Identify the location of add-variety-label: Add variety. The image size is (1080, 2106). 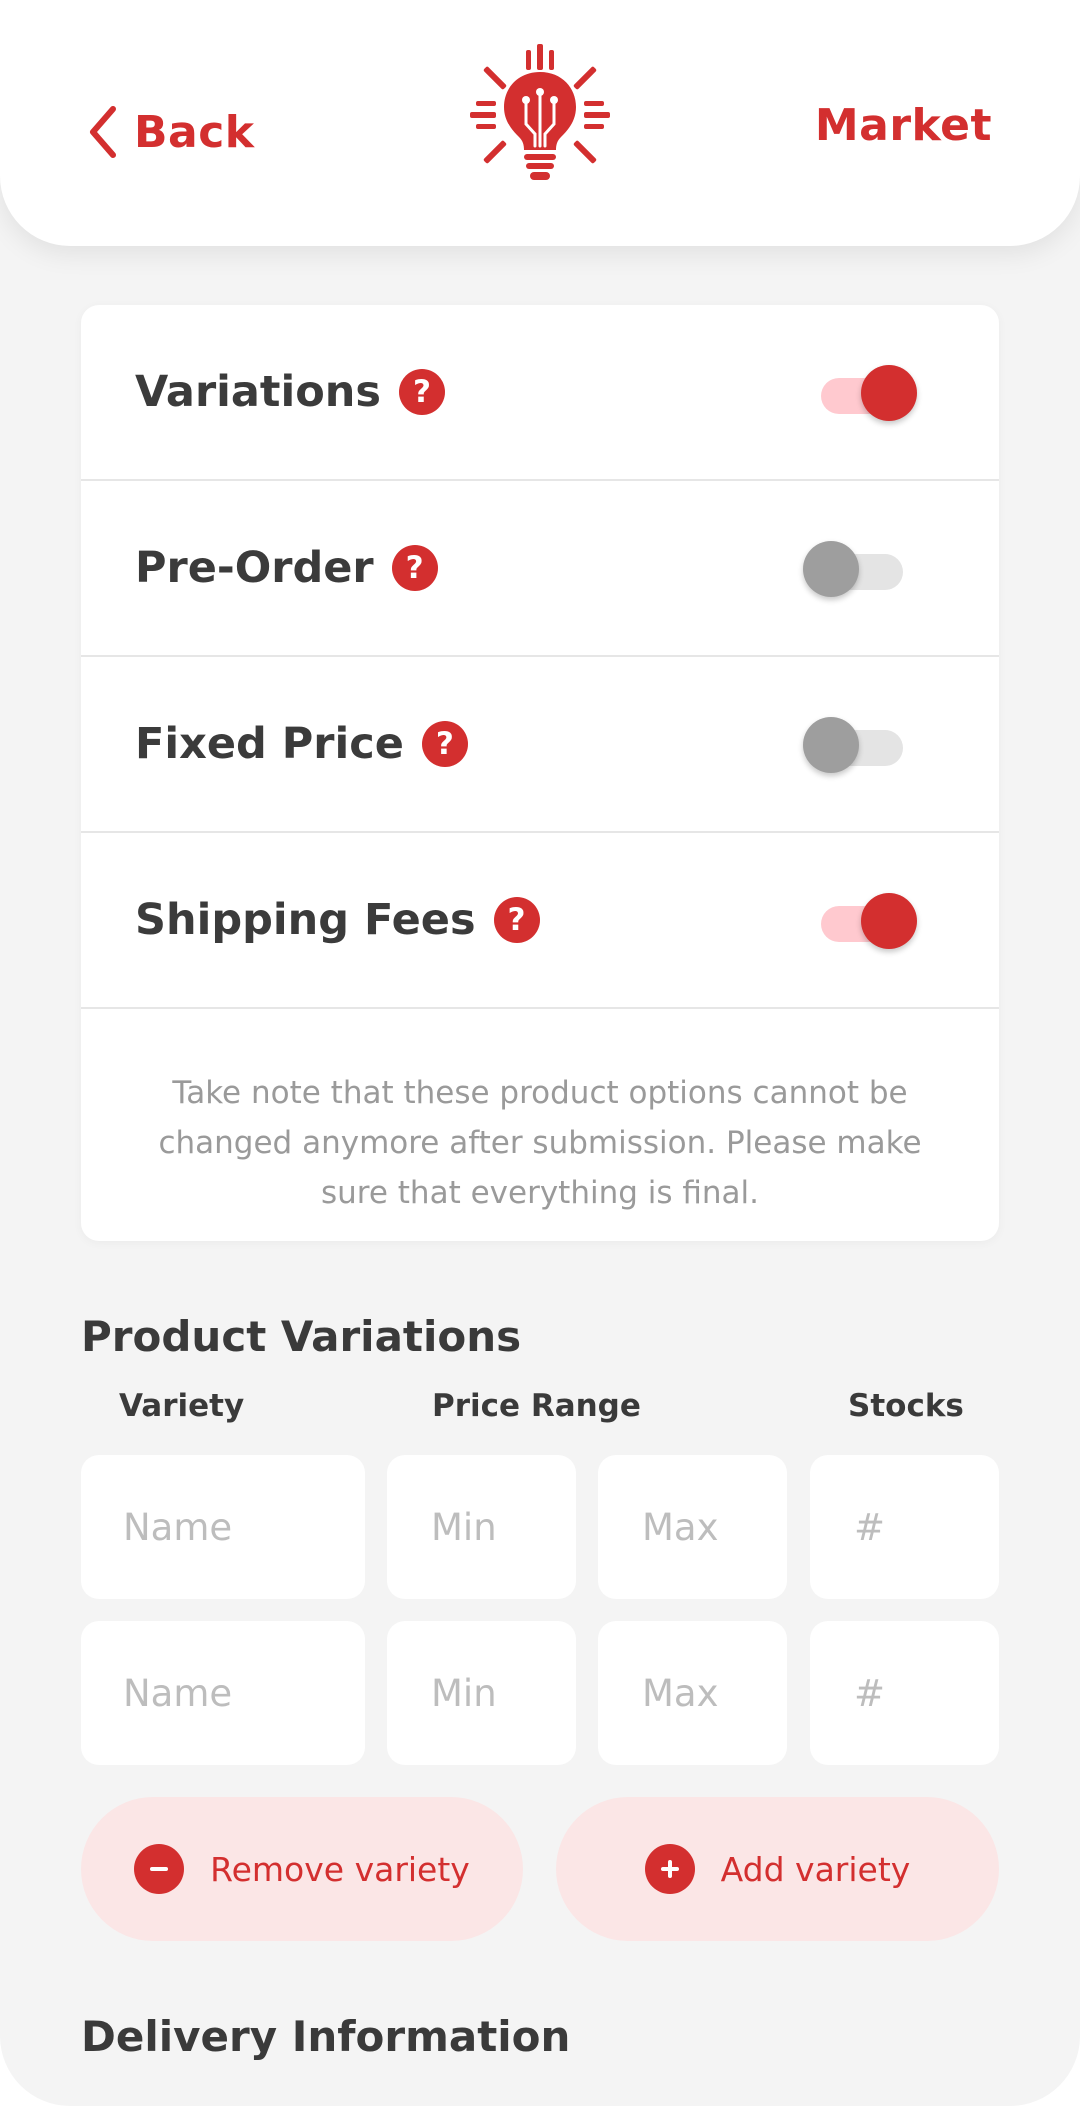
(815, 1869).